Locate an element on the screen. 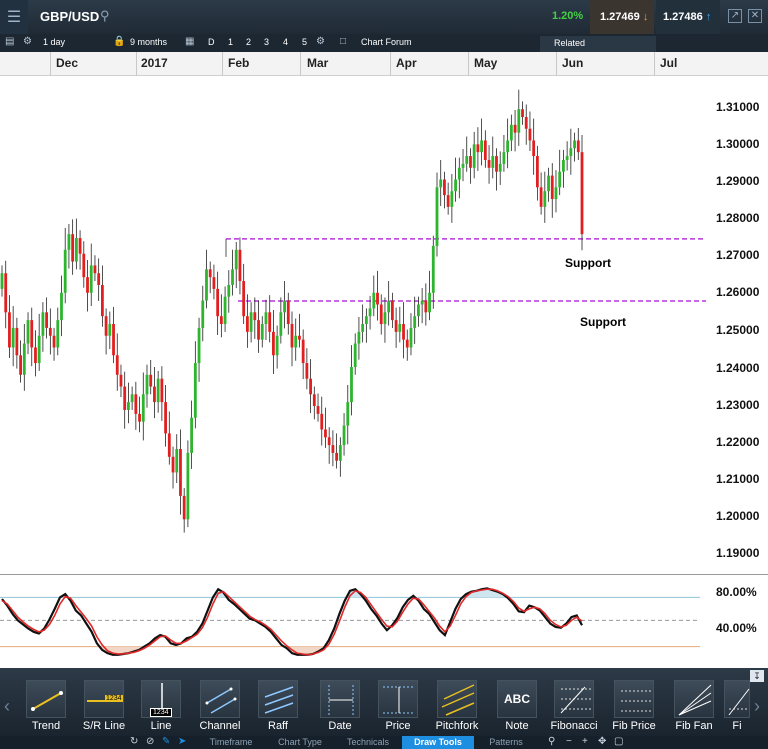 This screenshot has height=749, width=768. zoom-search-icon: ⚲ is located at coordinates (551, 741).